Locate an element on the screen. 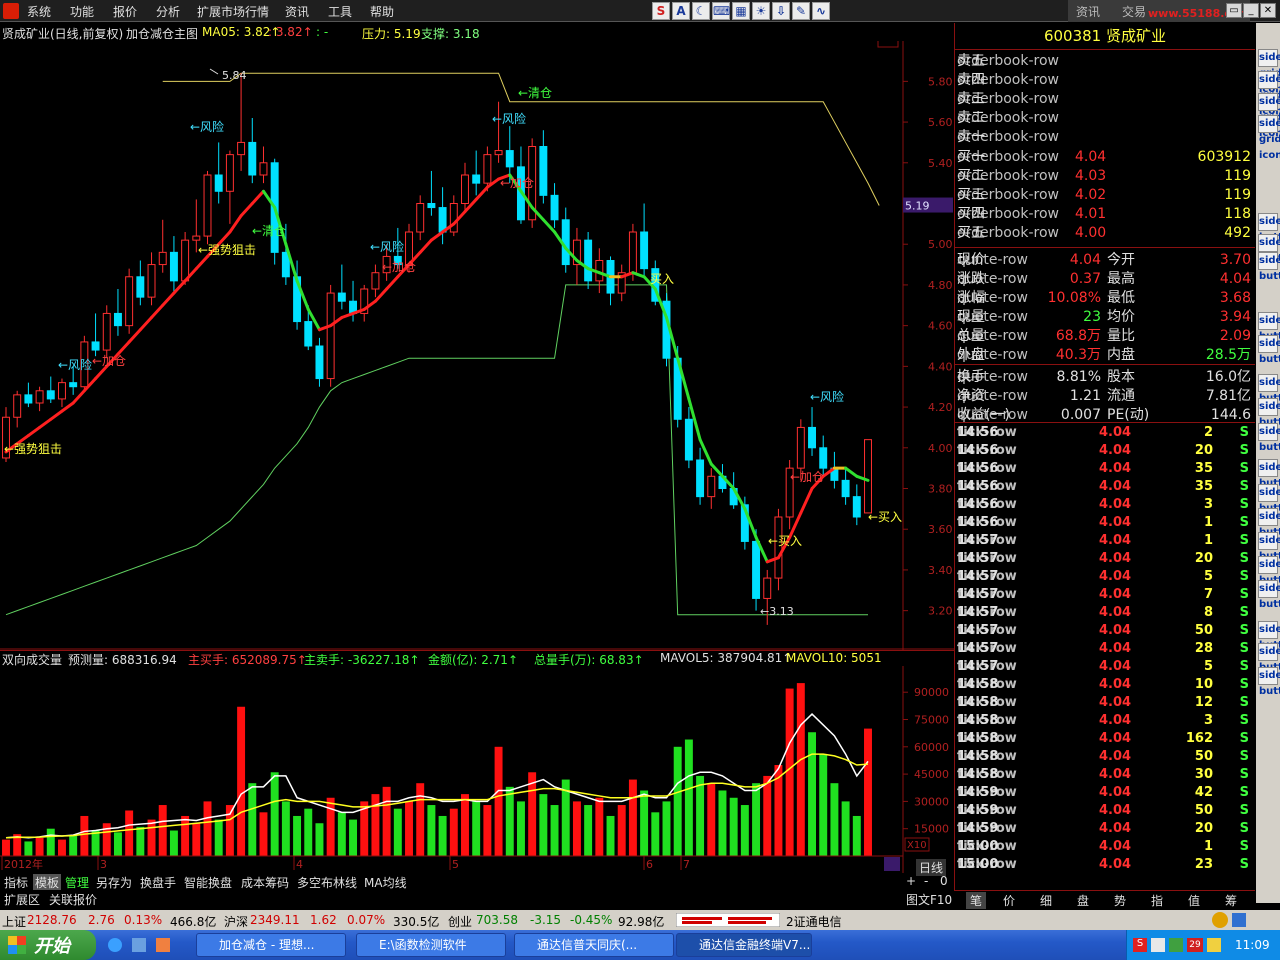  tick-volume: 5 is located at coordinates (1208, 576).